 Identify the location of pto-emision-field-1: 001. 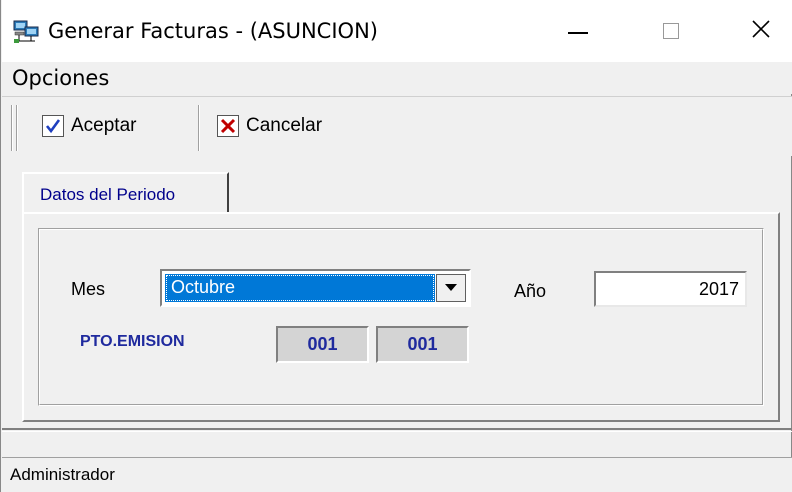
(322, 344).